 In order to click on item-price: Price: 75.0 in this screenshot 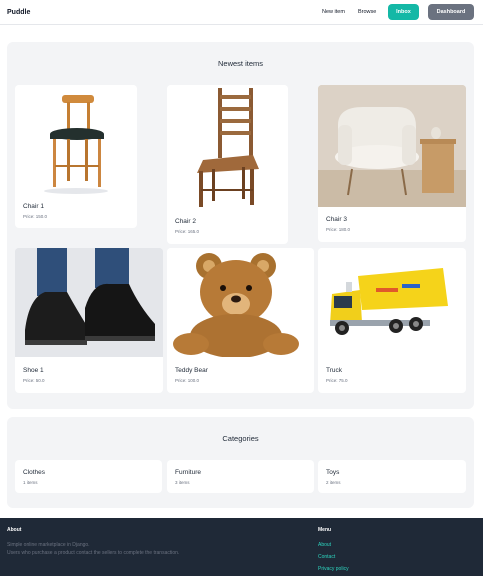, I will do `click(337, 380)`.